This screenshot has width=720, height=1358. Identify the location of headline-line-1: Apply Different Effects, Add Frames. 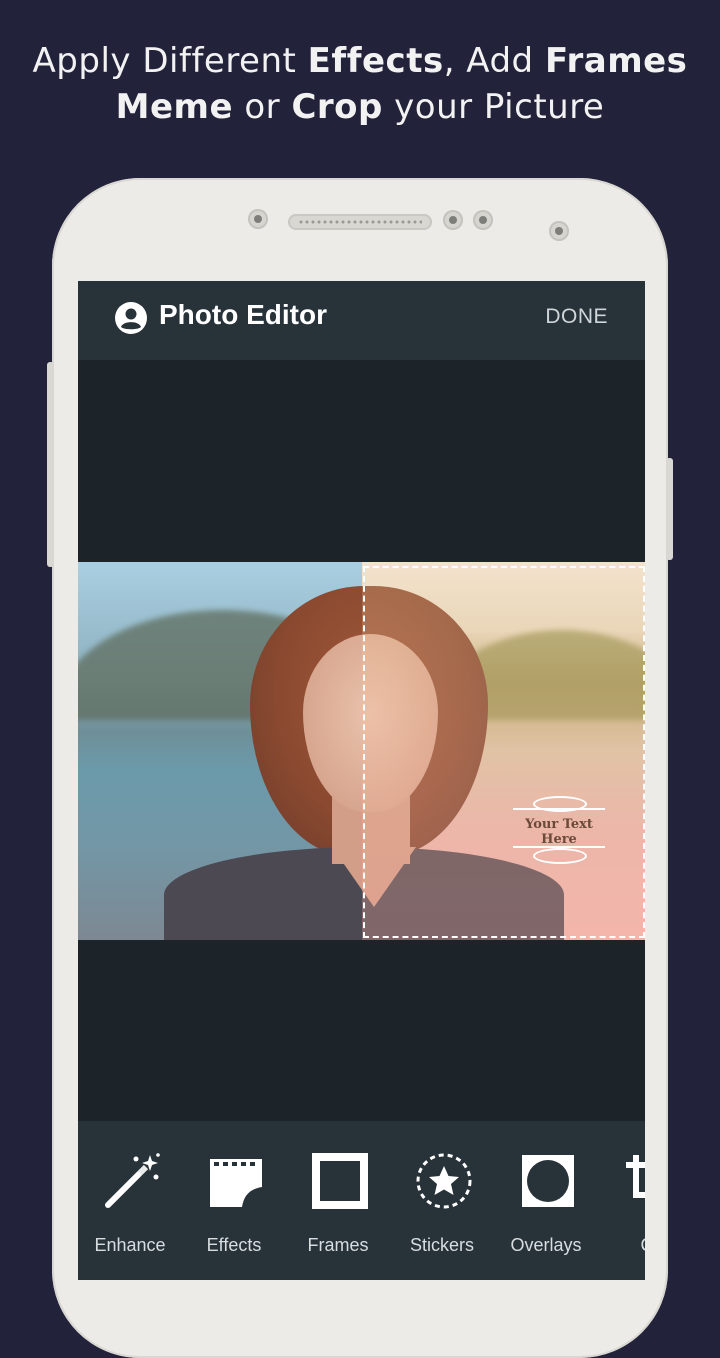
(360, 61).